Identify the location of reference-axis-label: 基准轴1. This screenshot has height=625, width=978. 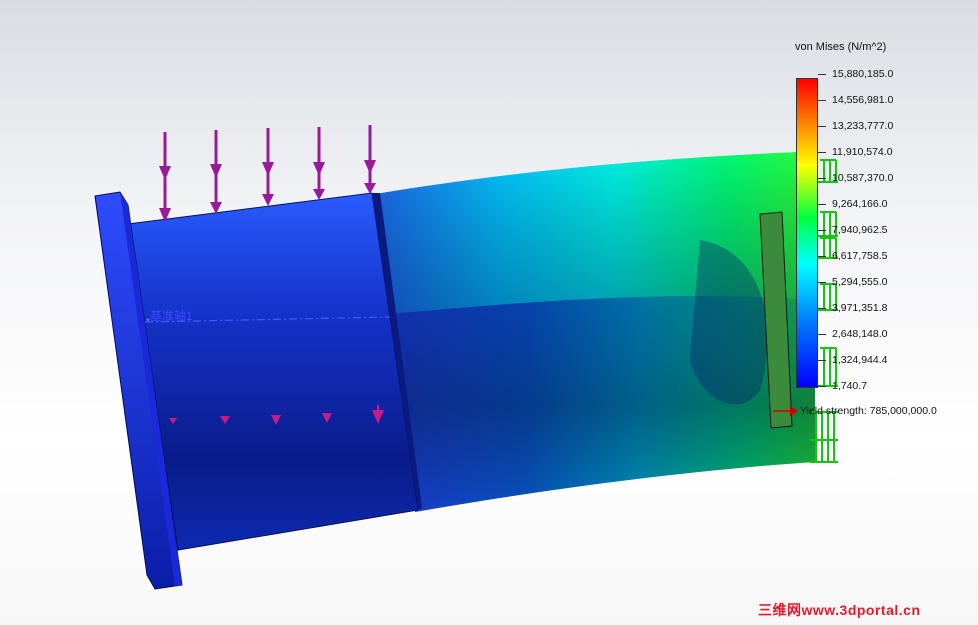
(171, 316).